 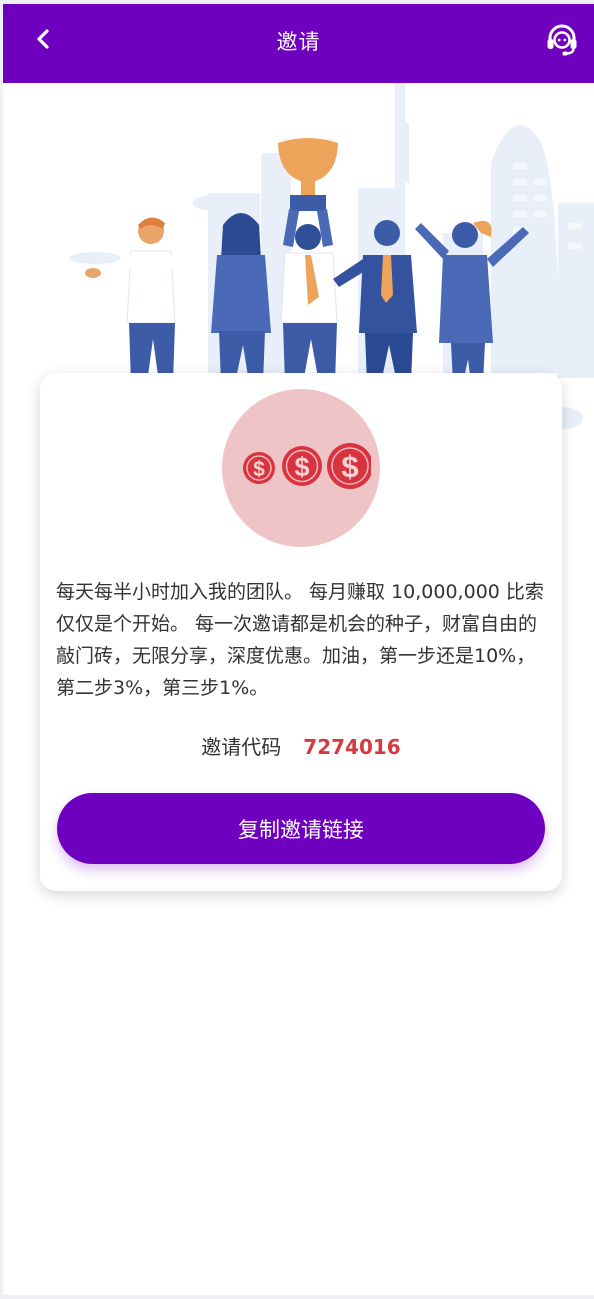 What do you see at coordinates (301, 745) in the screenshot?
I see `invite-code-row: 邀请代码 7274016` at bounding box center [301, 745].